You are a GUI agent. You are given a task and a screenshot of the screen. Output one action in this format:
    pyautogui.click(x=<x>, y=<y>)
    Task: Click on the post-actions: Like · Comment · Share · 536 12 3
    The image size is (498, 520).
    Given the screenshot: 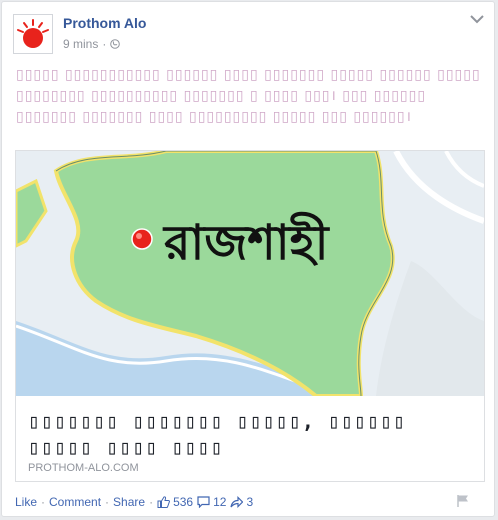 What is the action you would take?
    pyautogui.click(x=134, y=502)
    